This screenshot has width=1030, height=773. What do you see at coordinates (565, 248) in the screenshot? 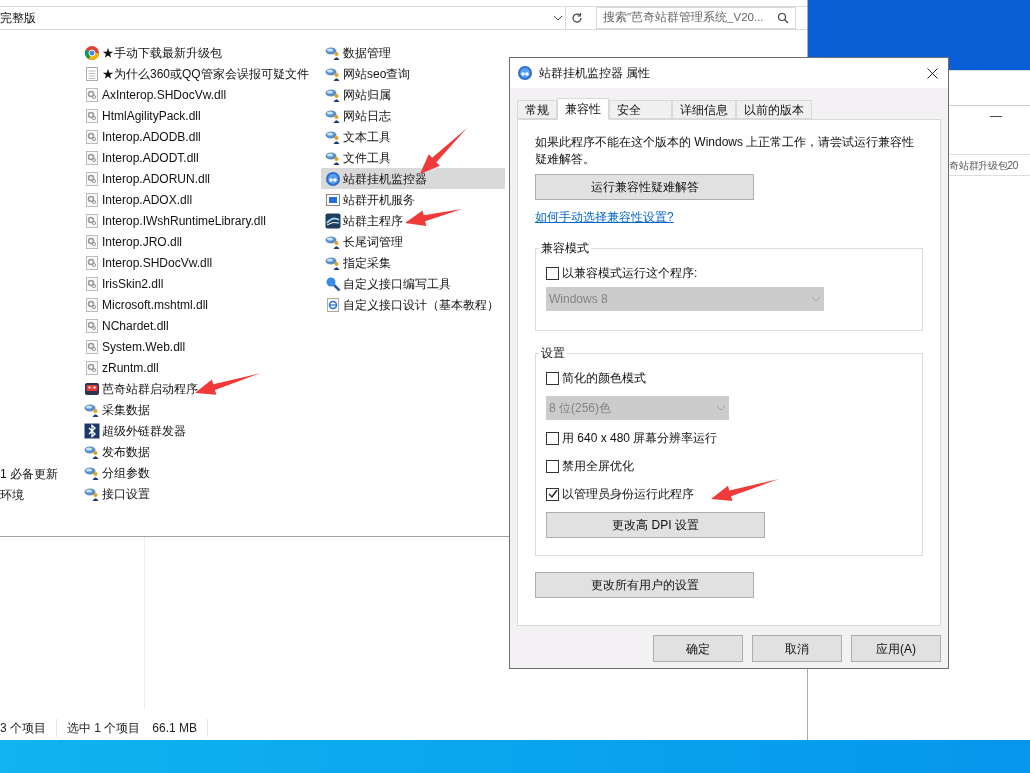
I see `group-title: 兼容模式` at bounding box center [565, 248].